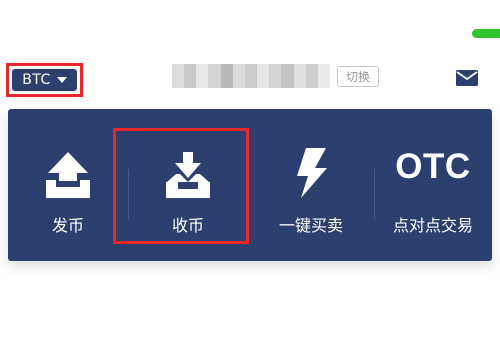 The height and width of the screenshot is (350, 500). What do you see at coordinates (312, 173) in the screenshot?
I see `lightning-icon` at bounding box center [312, 173].